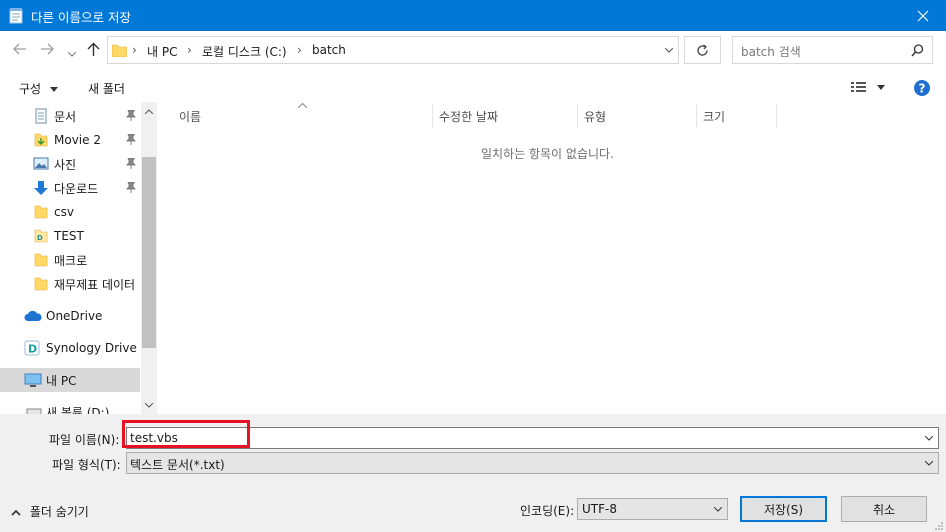 Image resolution: width=946 pixels, height=532 pixels. I want to click on nav-item-label: 새 볼륨 (D:), so click(78, 410).